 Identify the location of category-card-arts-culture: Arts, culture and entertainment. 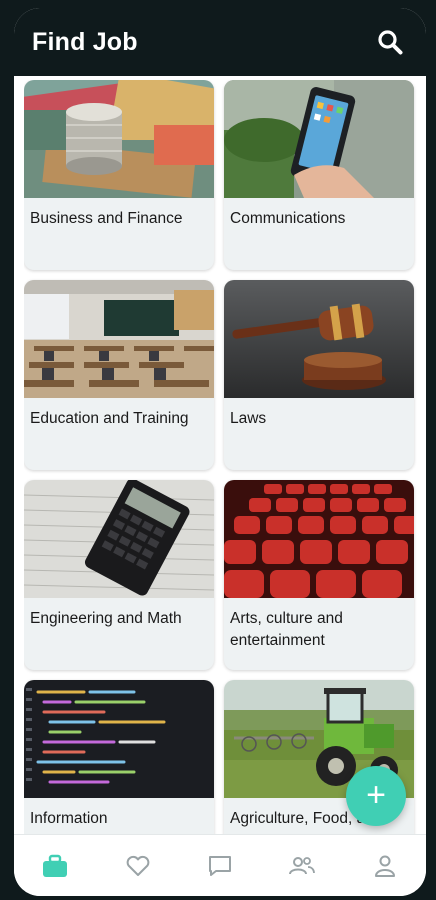
(319, 575).